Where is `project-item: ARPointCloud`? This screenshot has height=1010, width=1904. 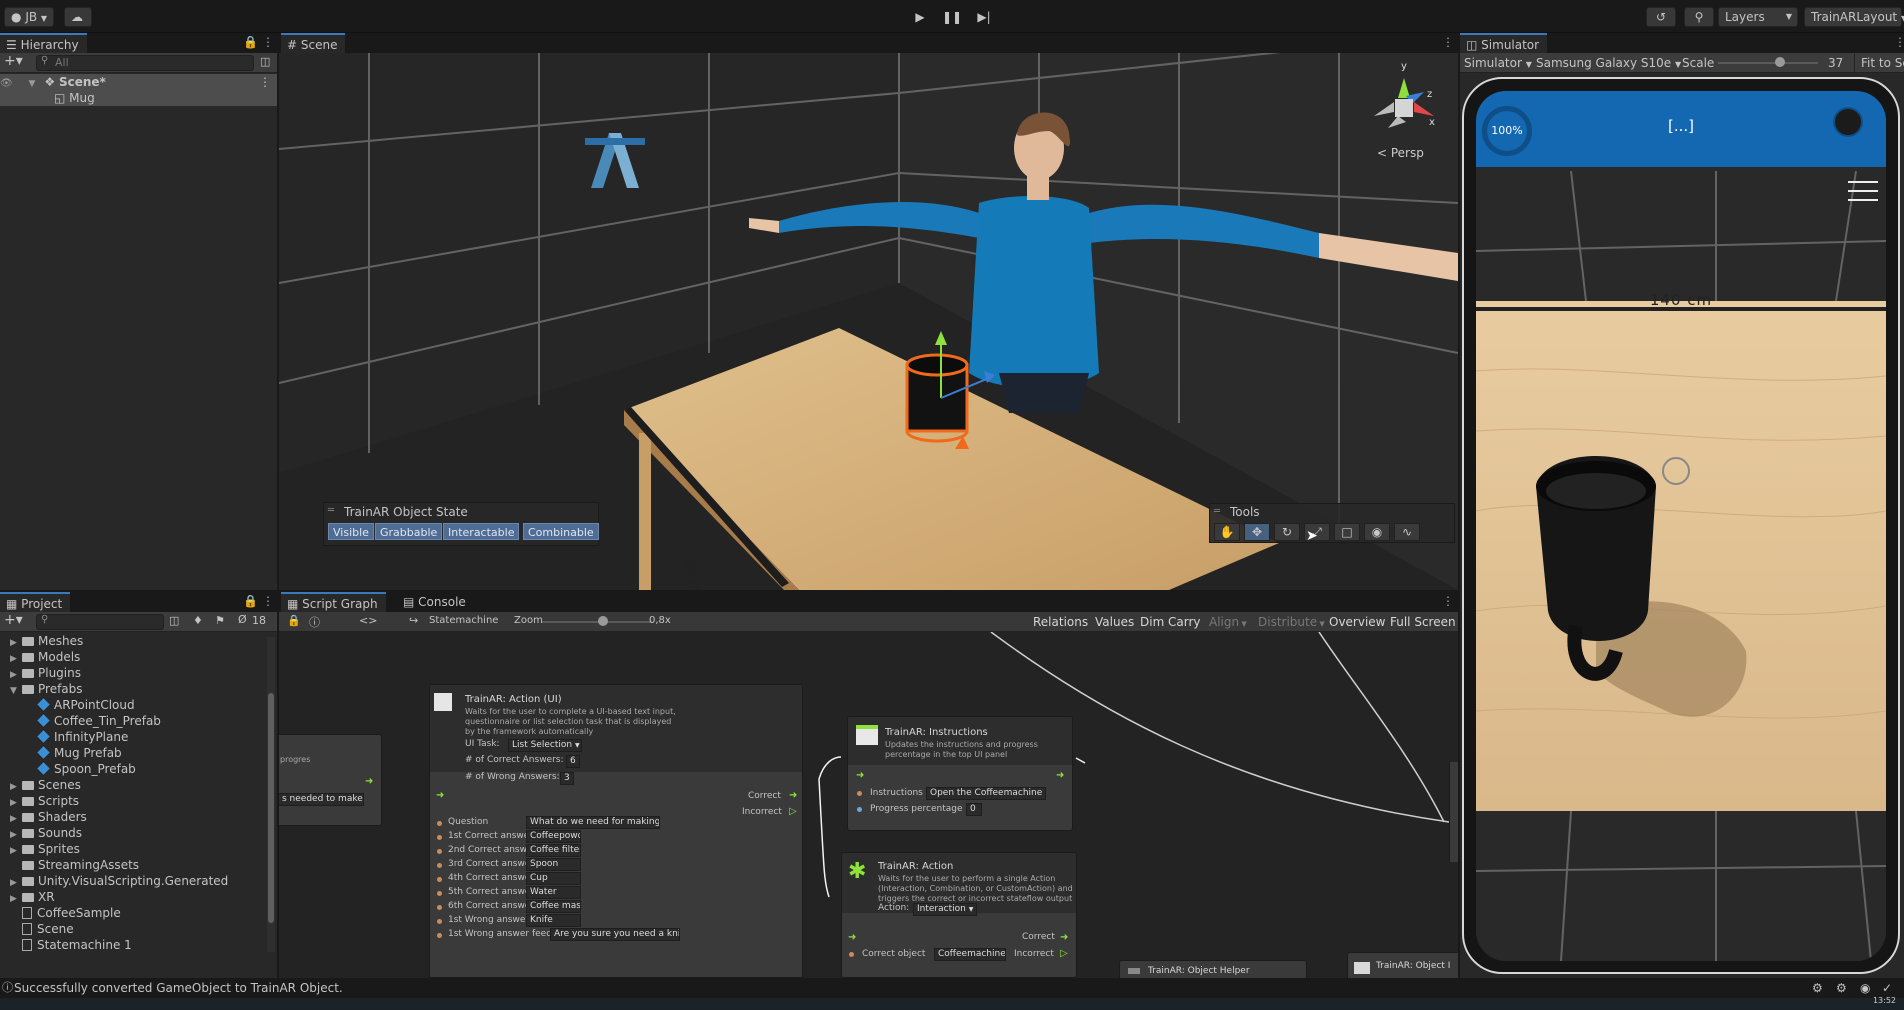 project-item: ARPointCloud is located at coordinates (133, 705).